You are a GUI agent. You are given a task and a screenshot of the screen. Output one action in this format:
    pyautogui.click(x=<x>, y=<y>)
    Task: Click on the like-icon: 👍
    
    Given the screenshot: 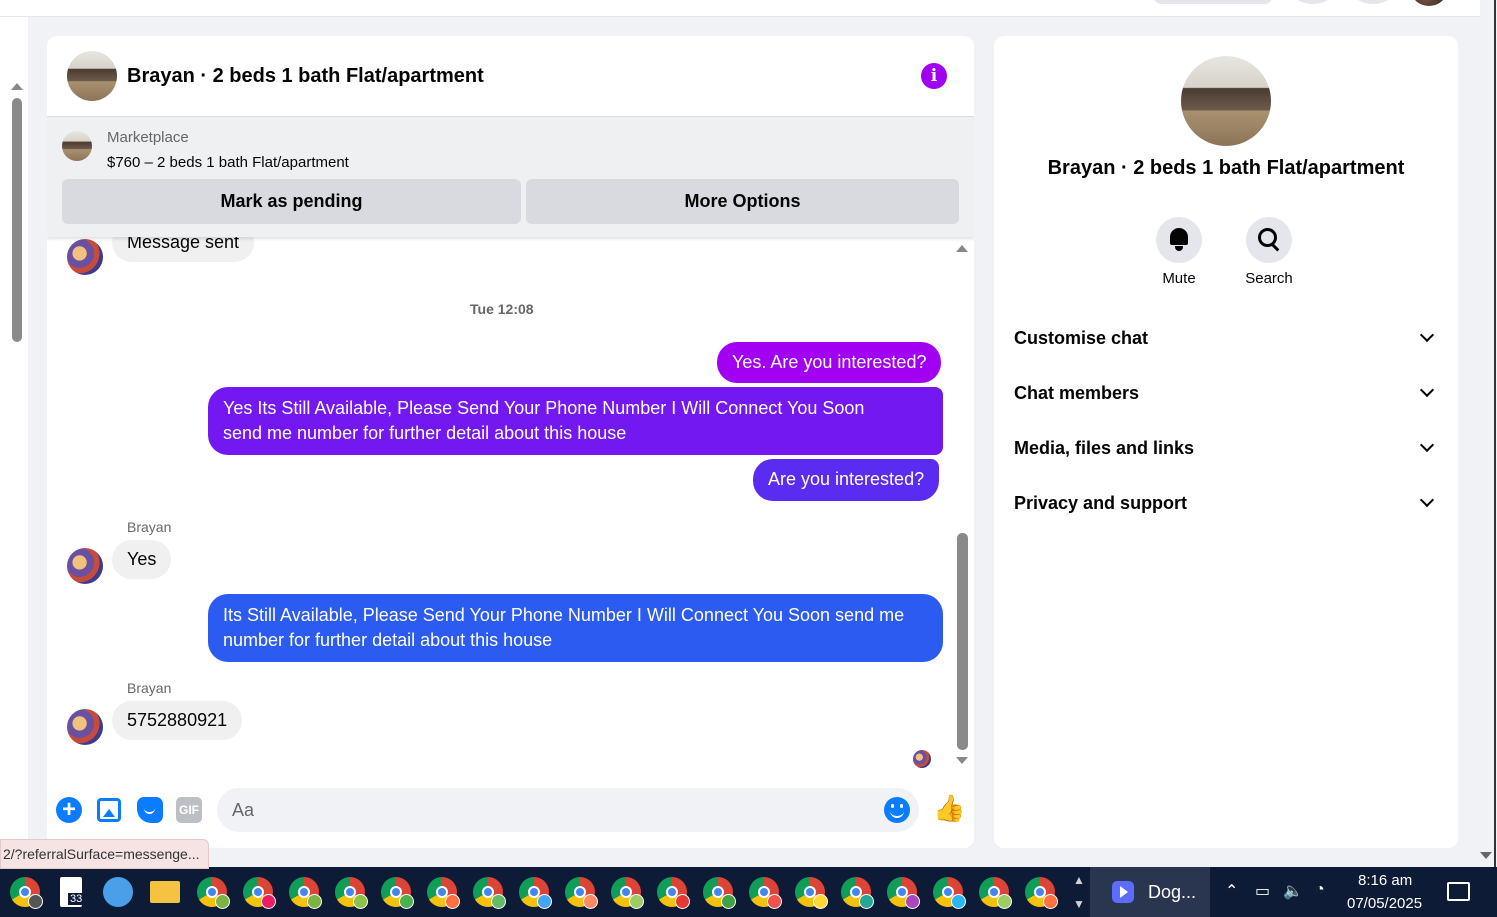 What is the action you would take?
    pyautogui.click(x=949, y=808)
    